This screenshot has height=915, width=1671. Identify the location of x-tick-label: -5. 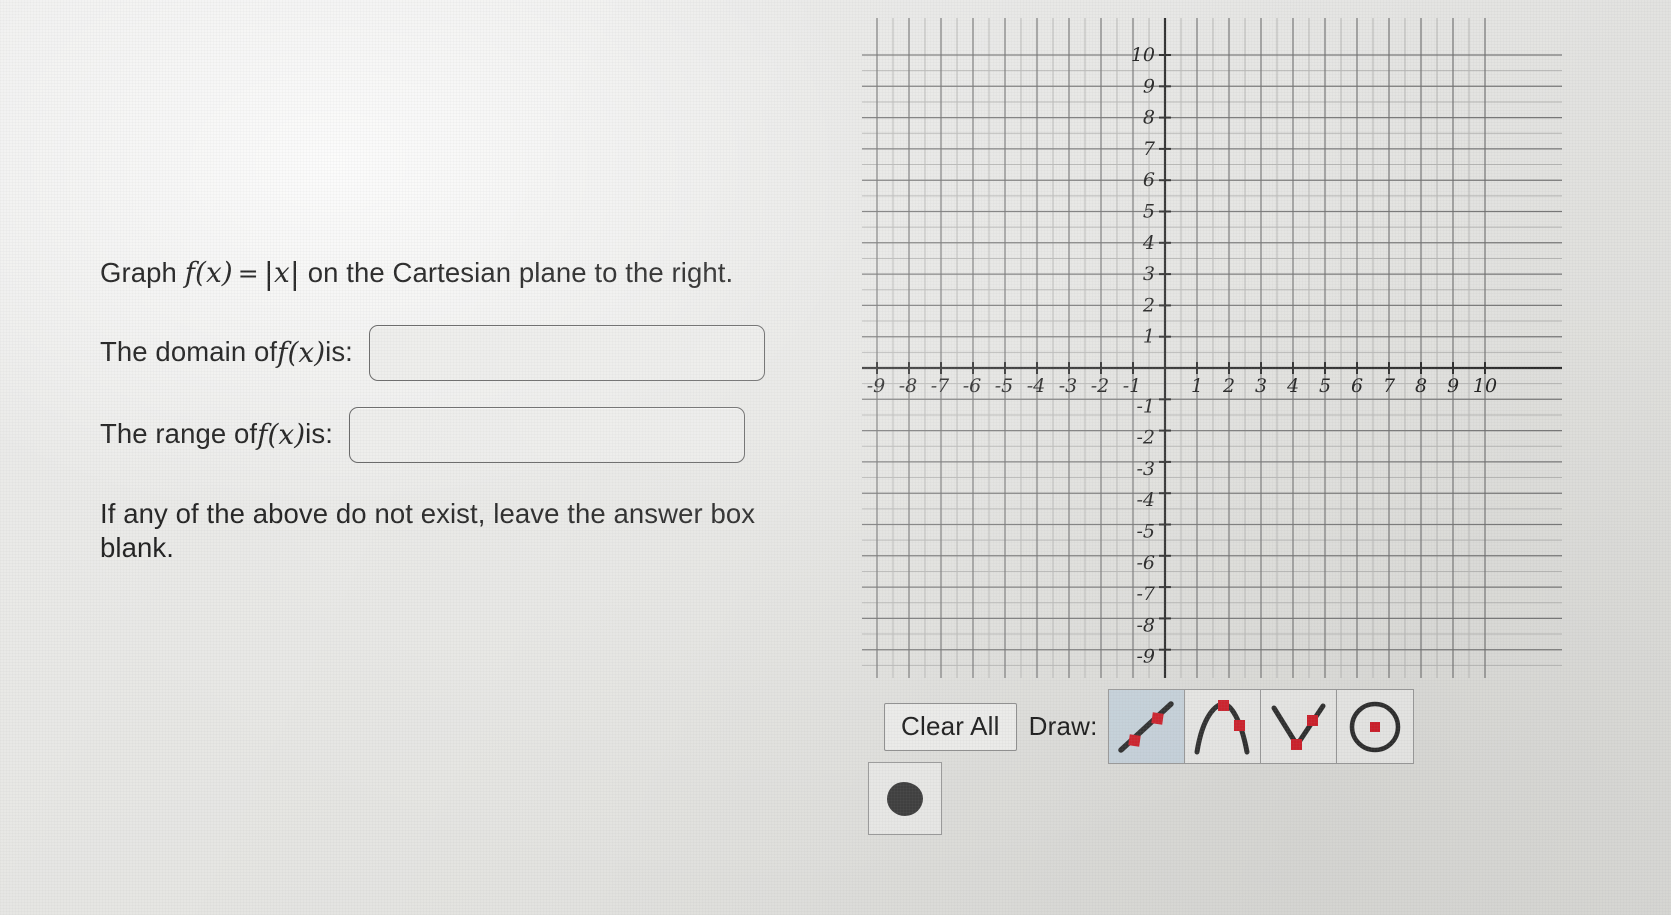
(1004, 386).